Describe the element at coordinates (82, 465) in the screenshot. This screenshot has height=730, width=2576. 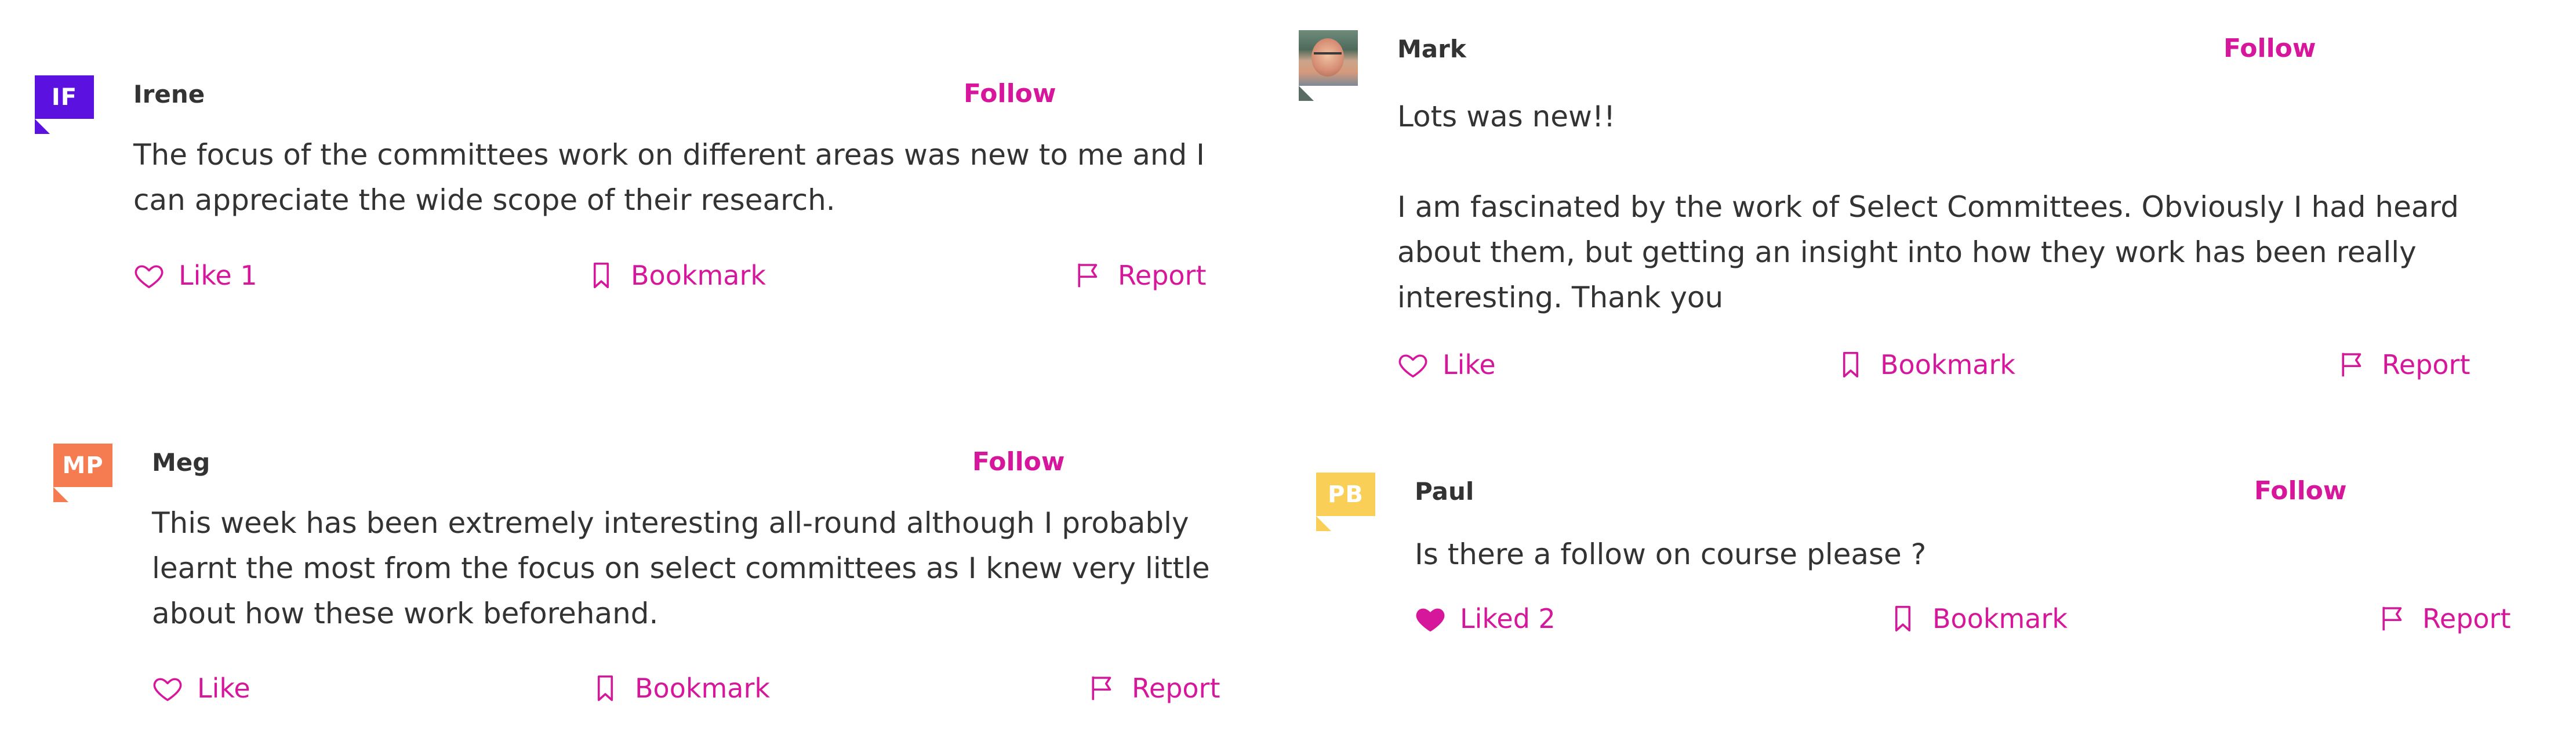
I see `avatar-initials: MP` at that location.